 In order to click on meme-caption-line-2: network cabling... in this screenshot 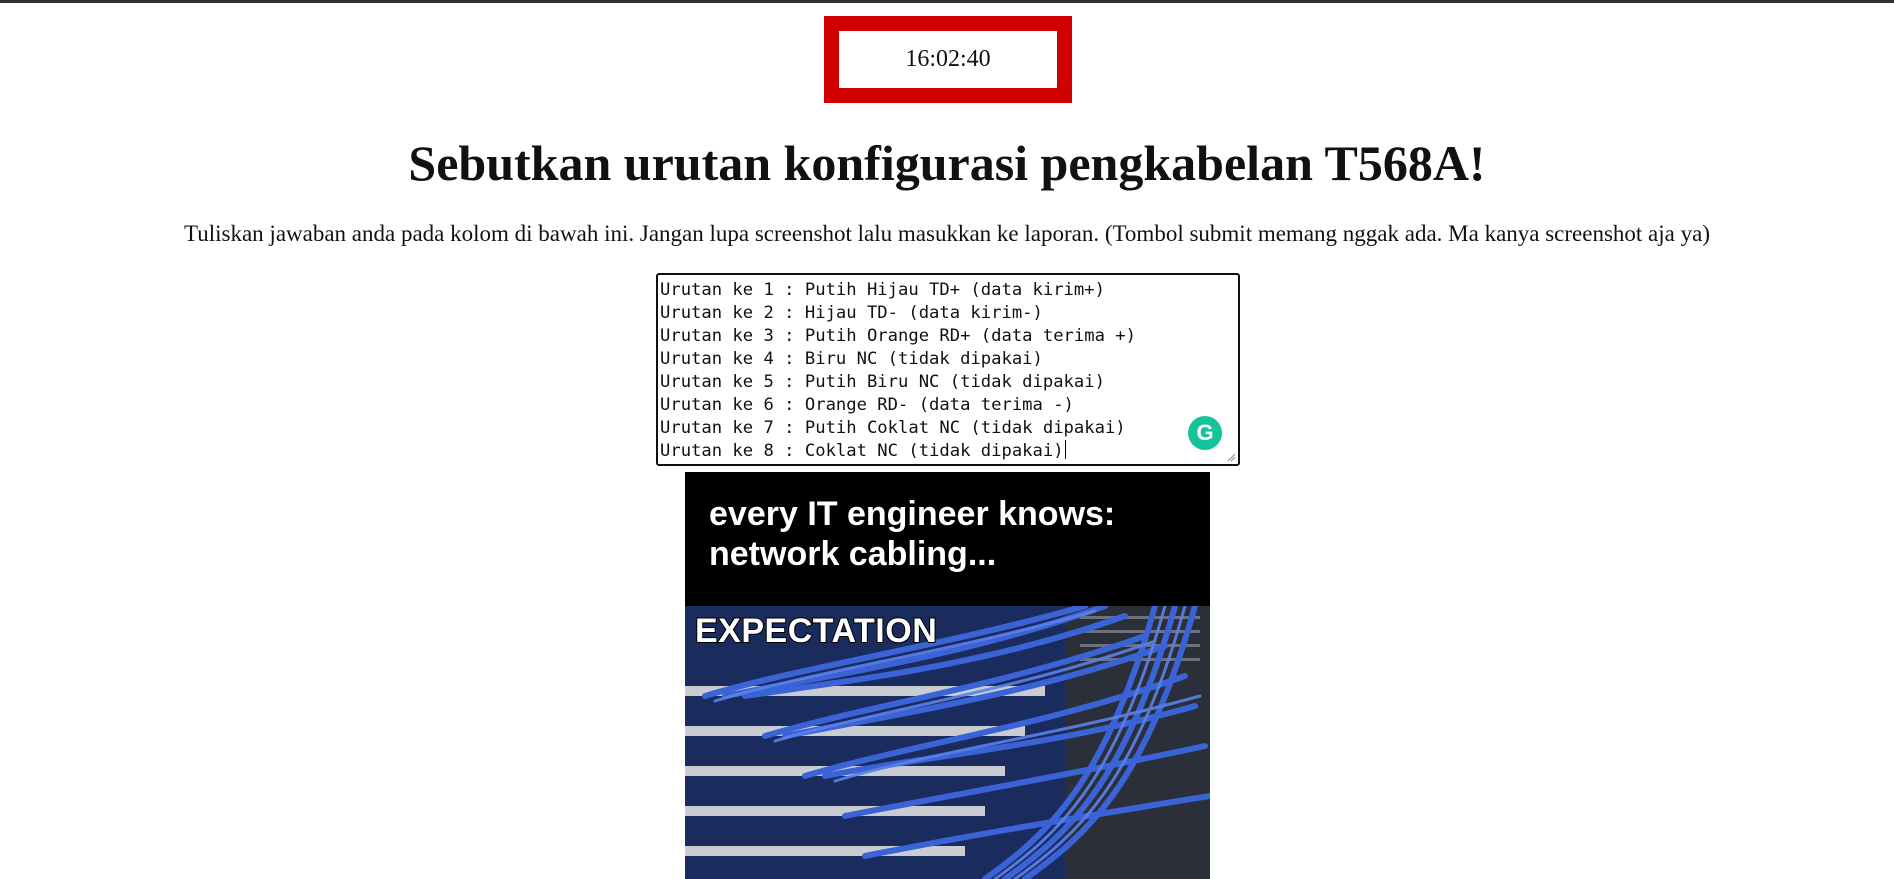, I will do `click(853, 554)`.